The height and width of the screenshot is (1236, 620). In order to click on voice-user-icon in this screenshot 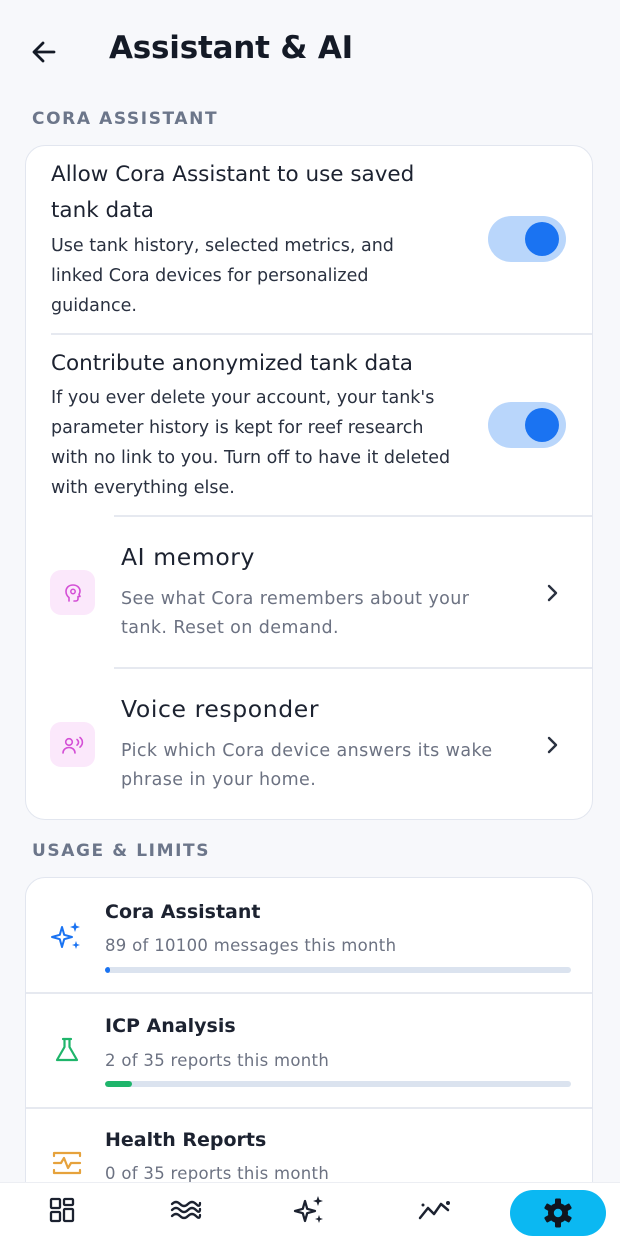, I will do `click(72, 745)`.